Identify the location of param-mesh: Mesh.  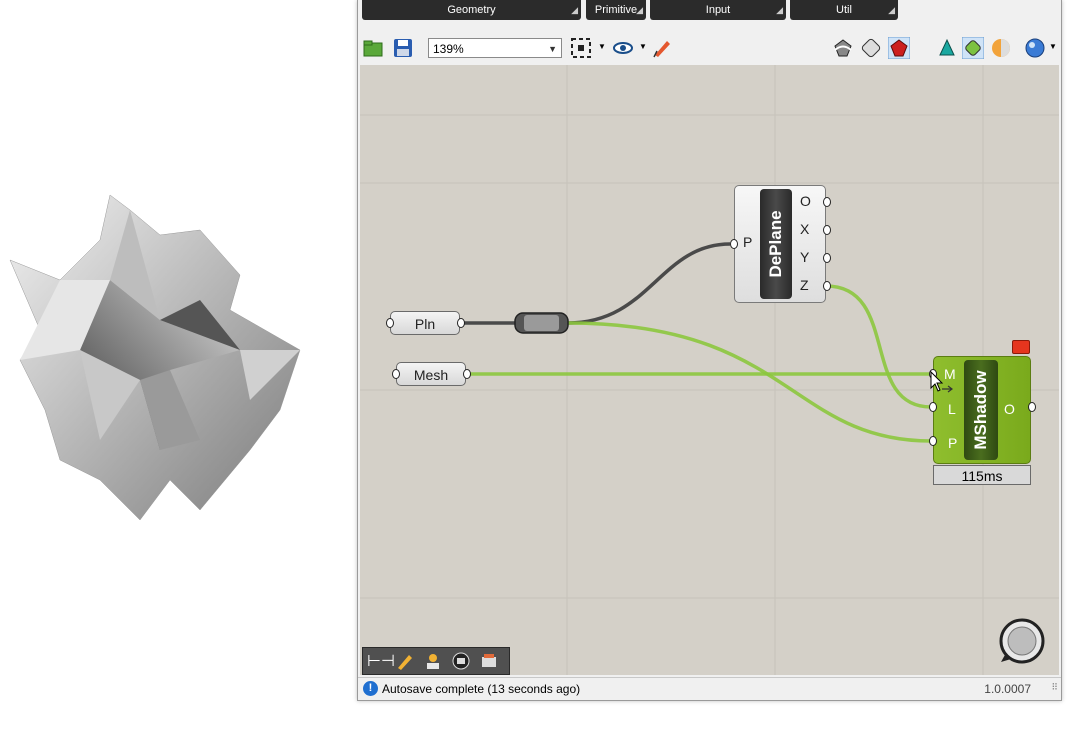
(431, 374).